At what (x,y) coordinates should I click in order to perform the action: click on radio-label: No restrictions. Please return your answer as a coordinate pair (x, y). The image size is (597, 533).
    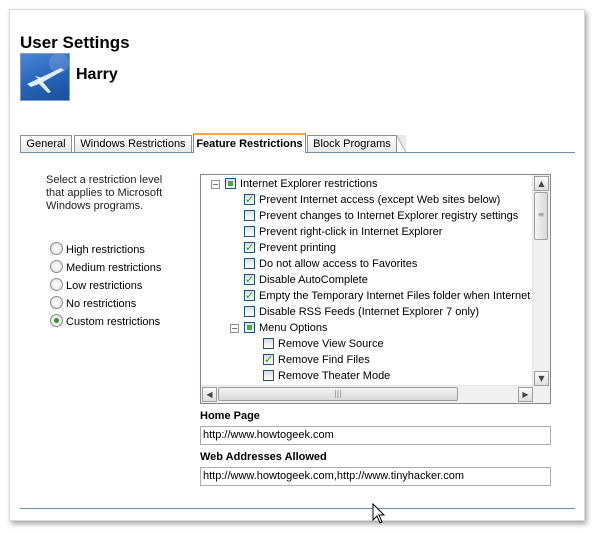
    Looking at the image, I should click on (101, 304).